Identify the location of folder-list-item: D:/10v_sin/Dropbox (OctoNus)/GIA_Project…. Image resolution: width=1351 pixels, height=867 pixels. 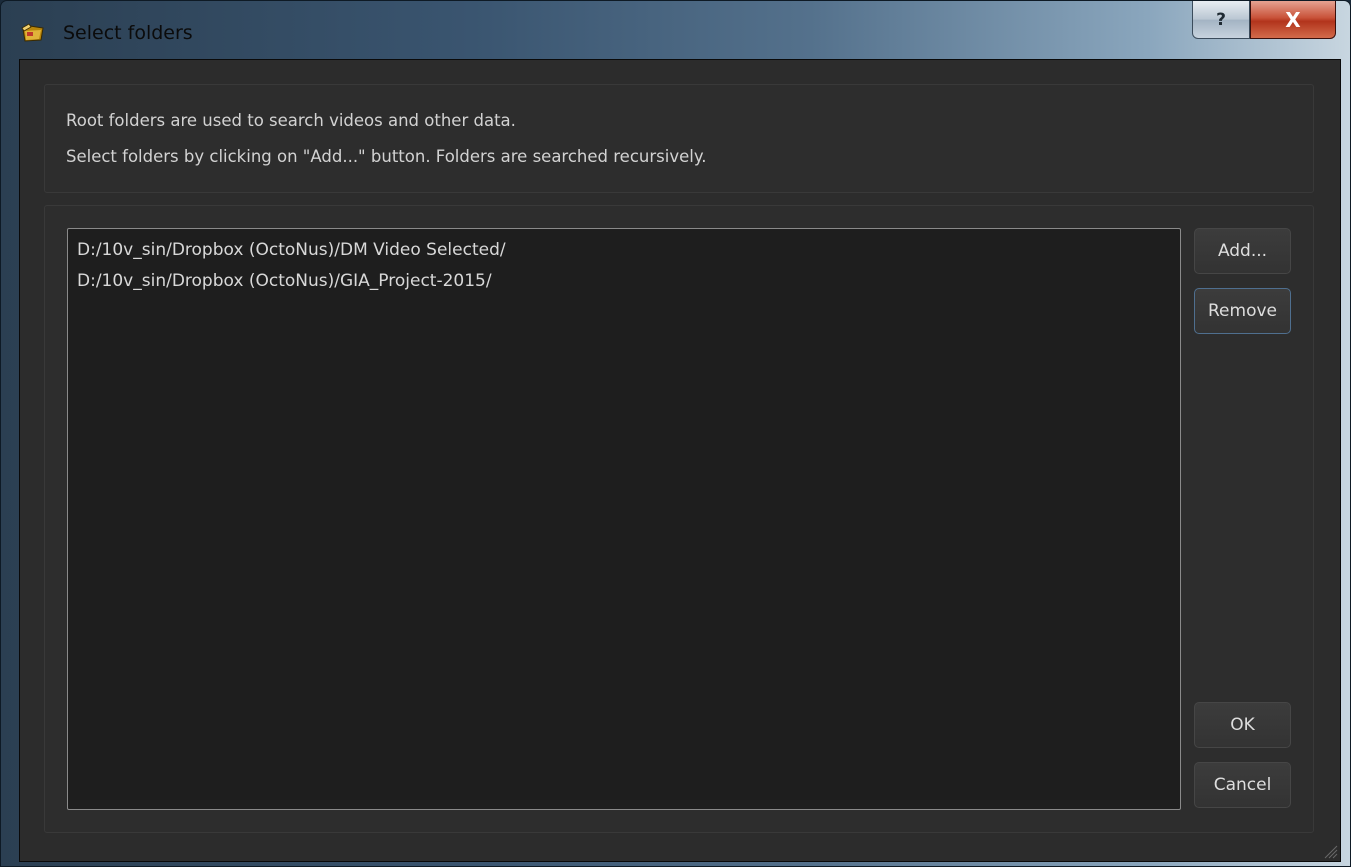
(624, 281).